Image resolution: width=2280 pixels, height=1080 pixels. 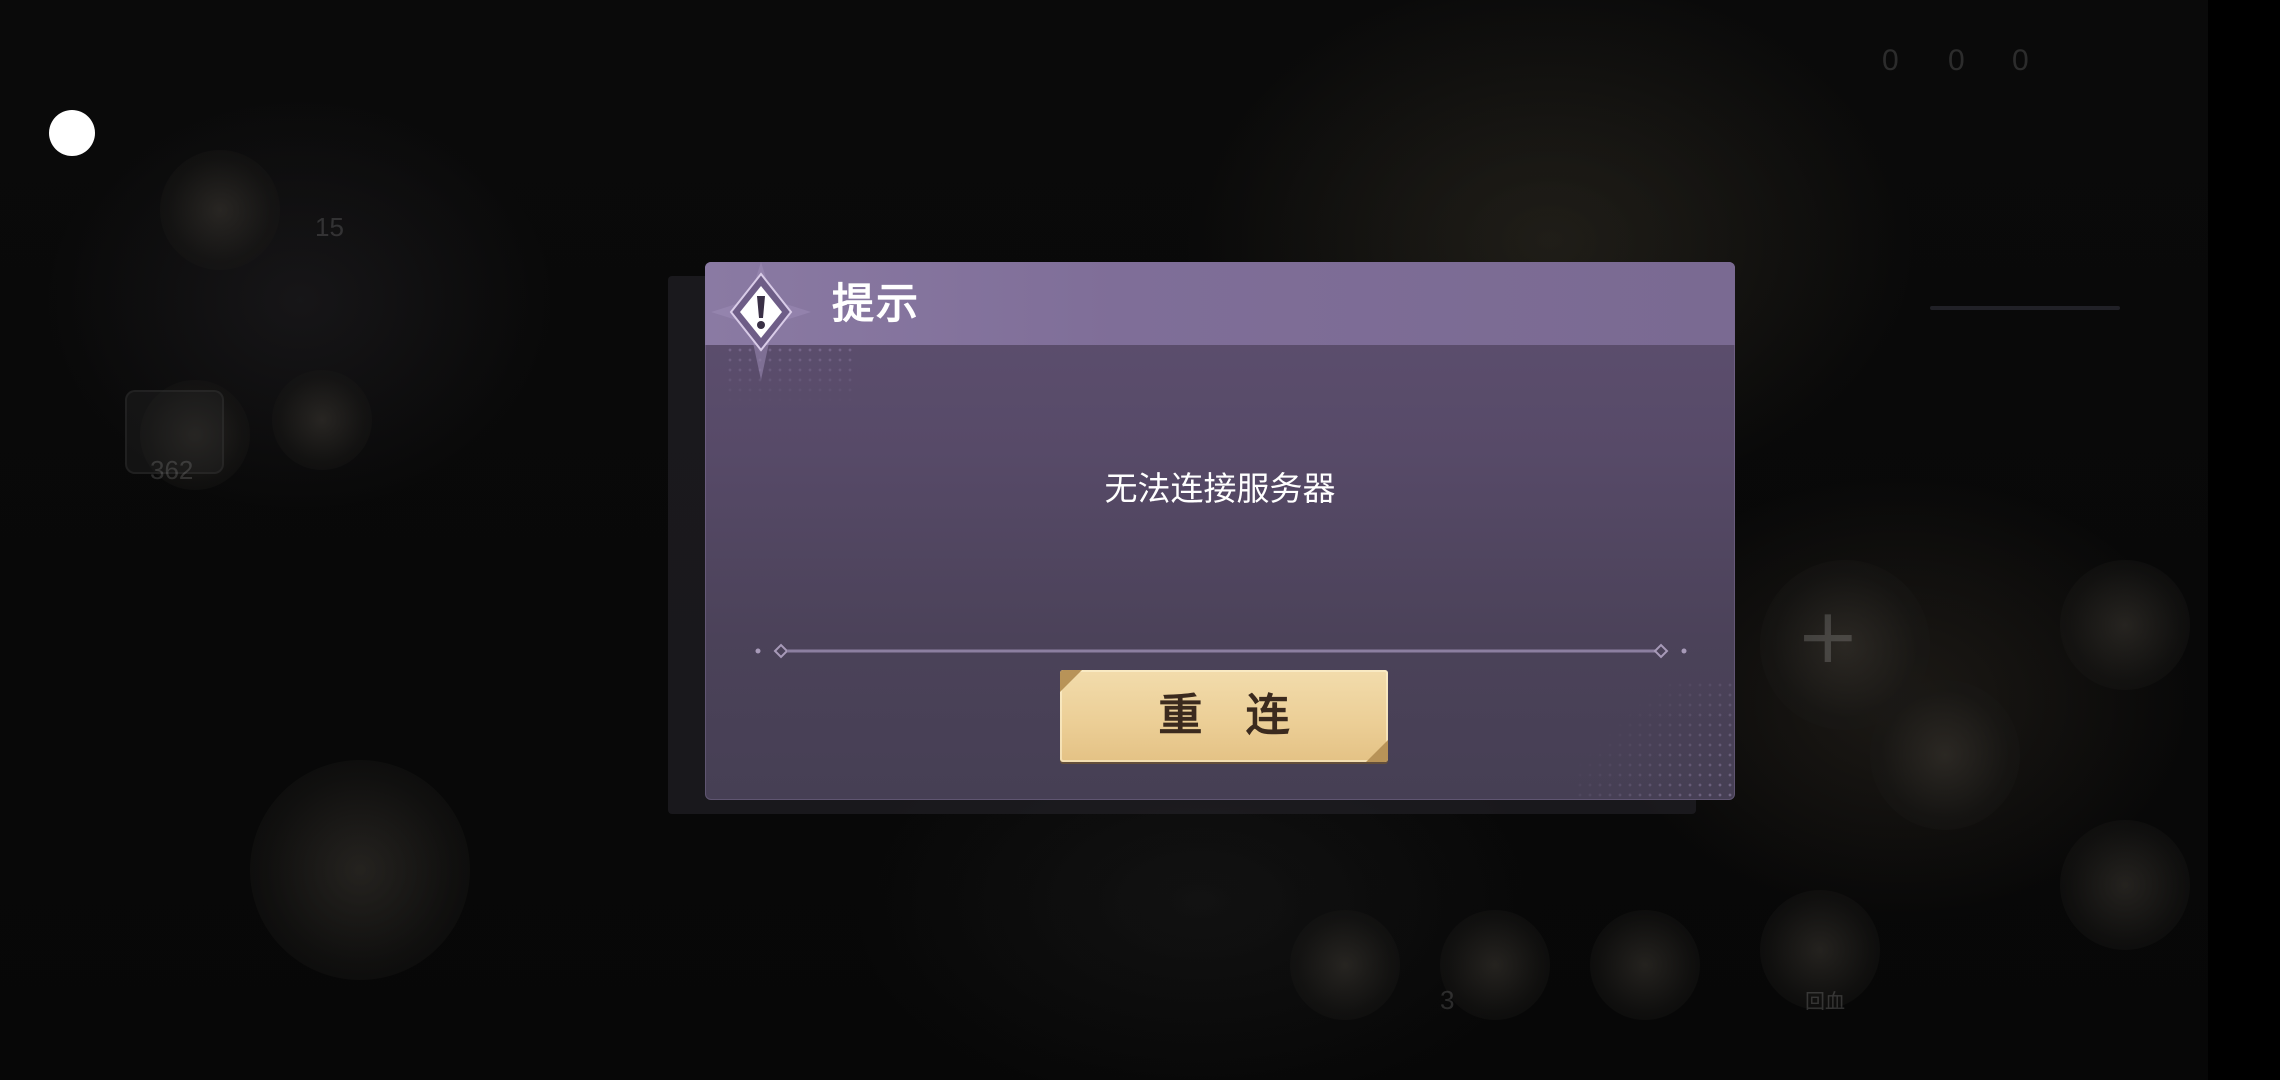 I want to click on bg-counter-2: 0, so click(x=1956, y=60).